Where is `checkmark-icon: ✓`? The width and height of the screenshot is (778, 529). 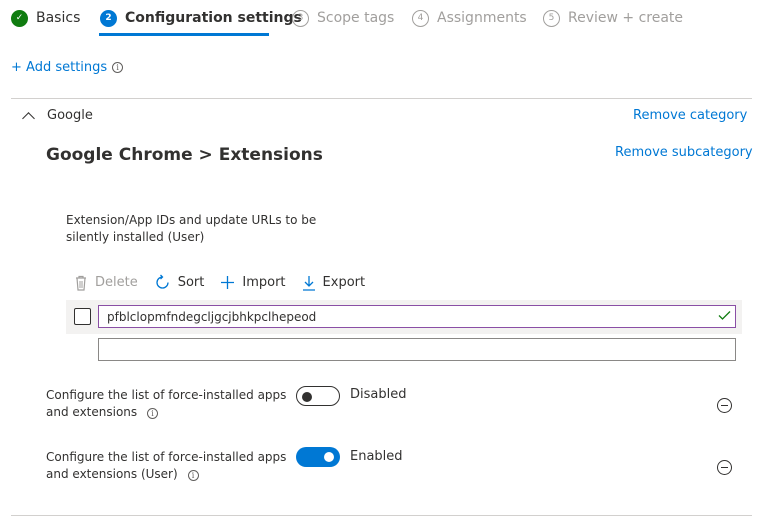
checkmark-icon: ✓ is located at coordinates (19, 18).